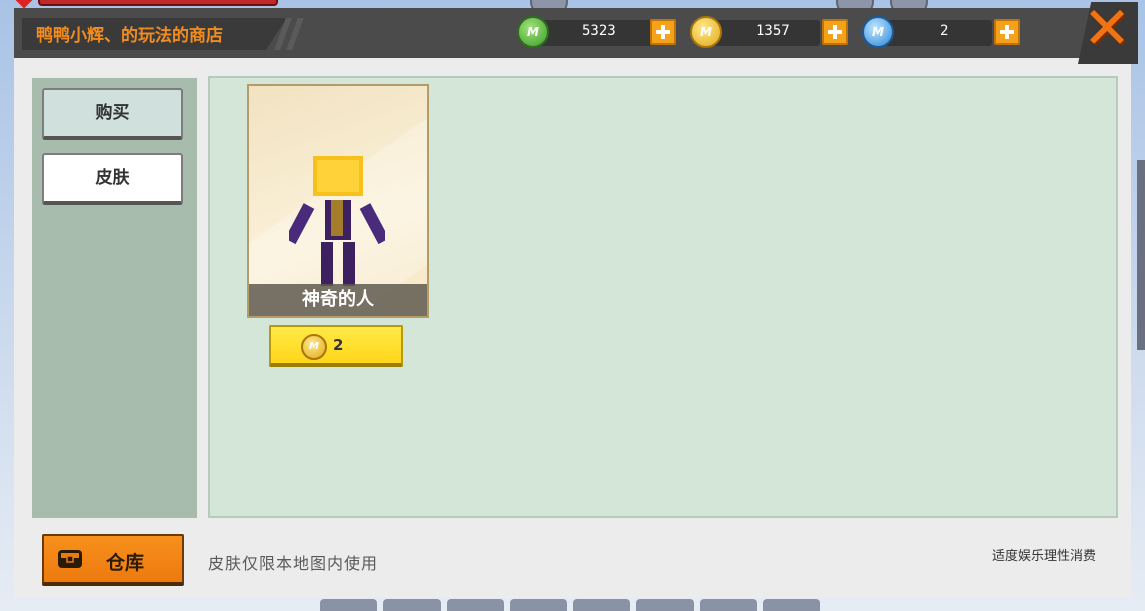 Image resolution: width=1145 pixels, height=611 pixels. What do you see at coordinates (125, 563) in the screenshot?
I see `warehouse-label: 仓库` at bounding box center [125, 563].